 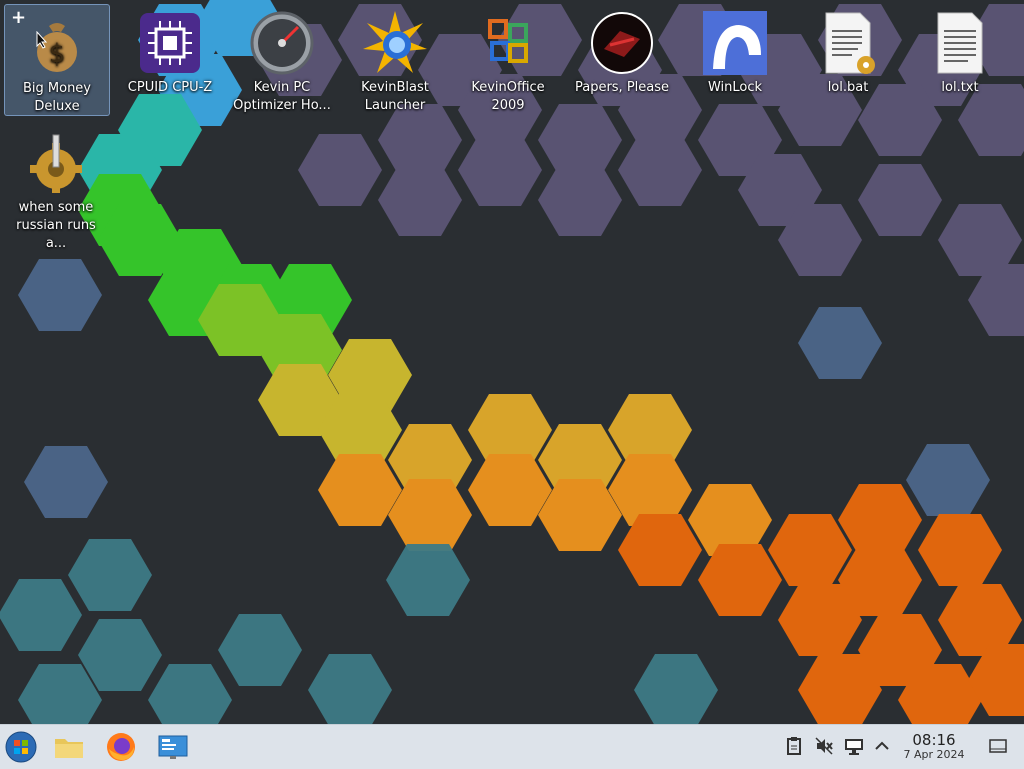 I want to click on volume-muted-icon, so click(x=824, y=746).